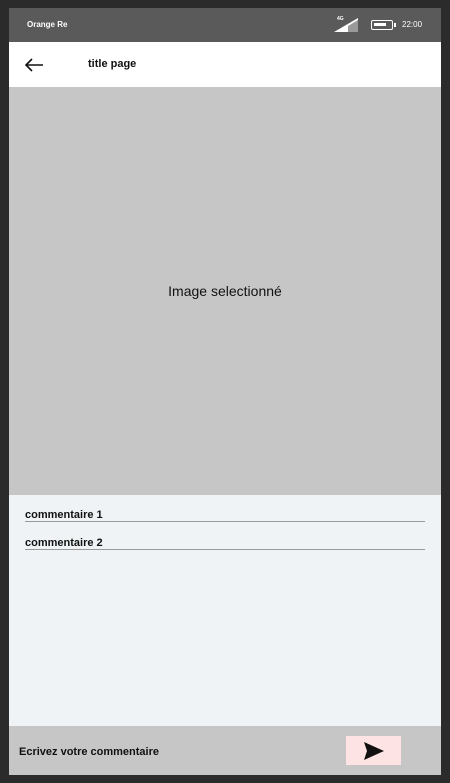 This screenshot has height=783, width=450. What do you see at coordinates (225, 64) in the screenshot?
I see `app-bar: title page` at bounding box center [225, 64].